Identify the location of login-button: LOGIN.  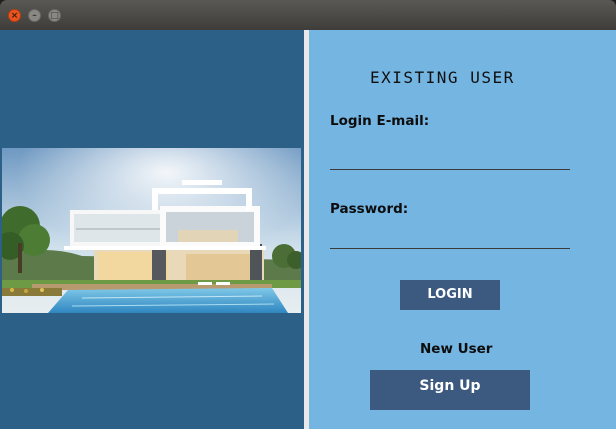
(450, 295).